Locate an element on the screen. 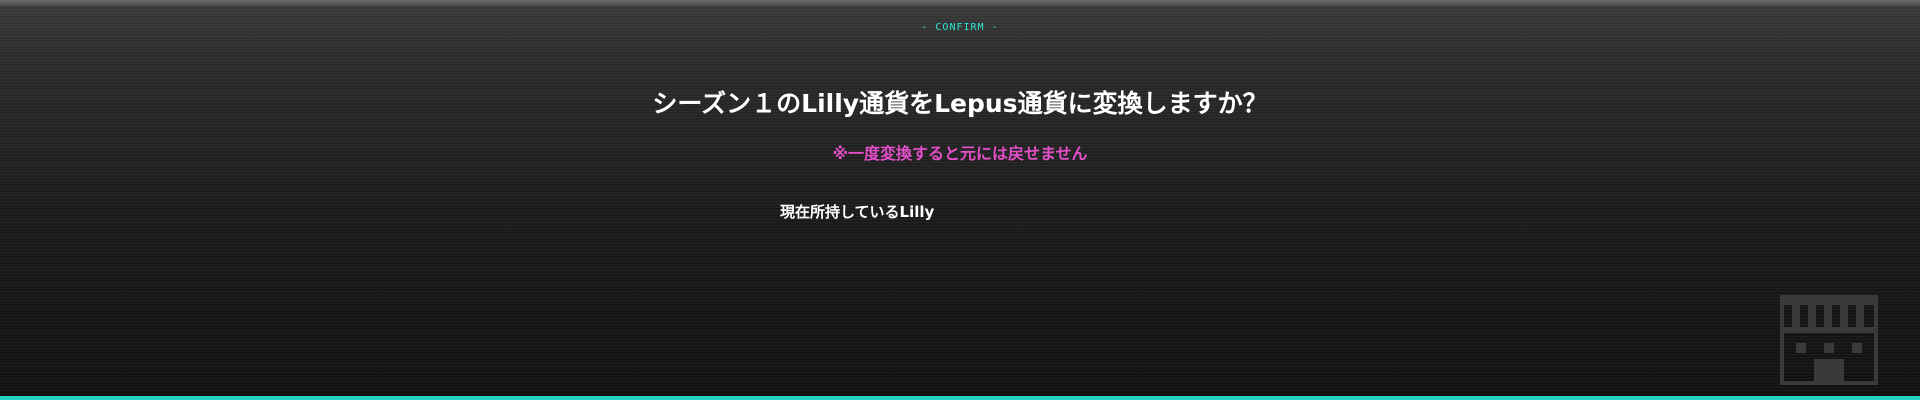 The height and width of the screenshot is (400, 1920). confirm-question: シーズン１のLilly通貨をLepus通貨に変換しますか？ is located at coordinates (960, 103).